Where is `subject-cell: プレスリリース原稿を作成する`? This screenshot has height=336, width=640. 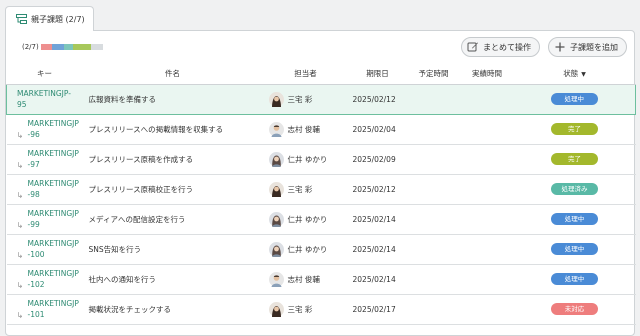
subject-cell: プレスリリース原稿を作成する is located at coordinates (172, 159).